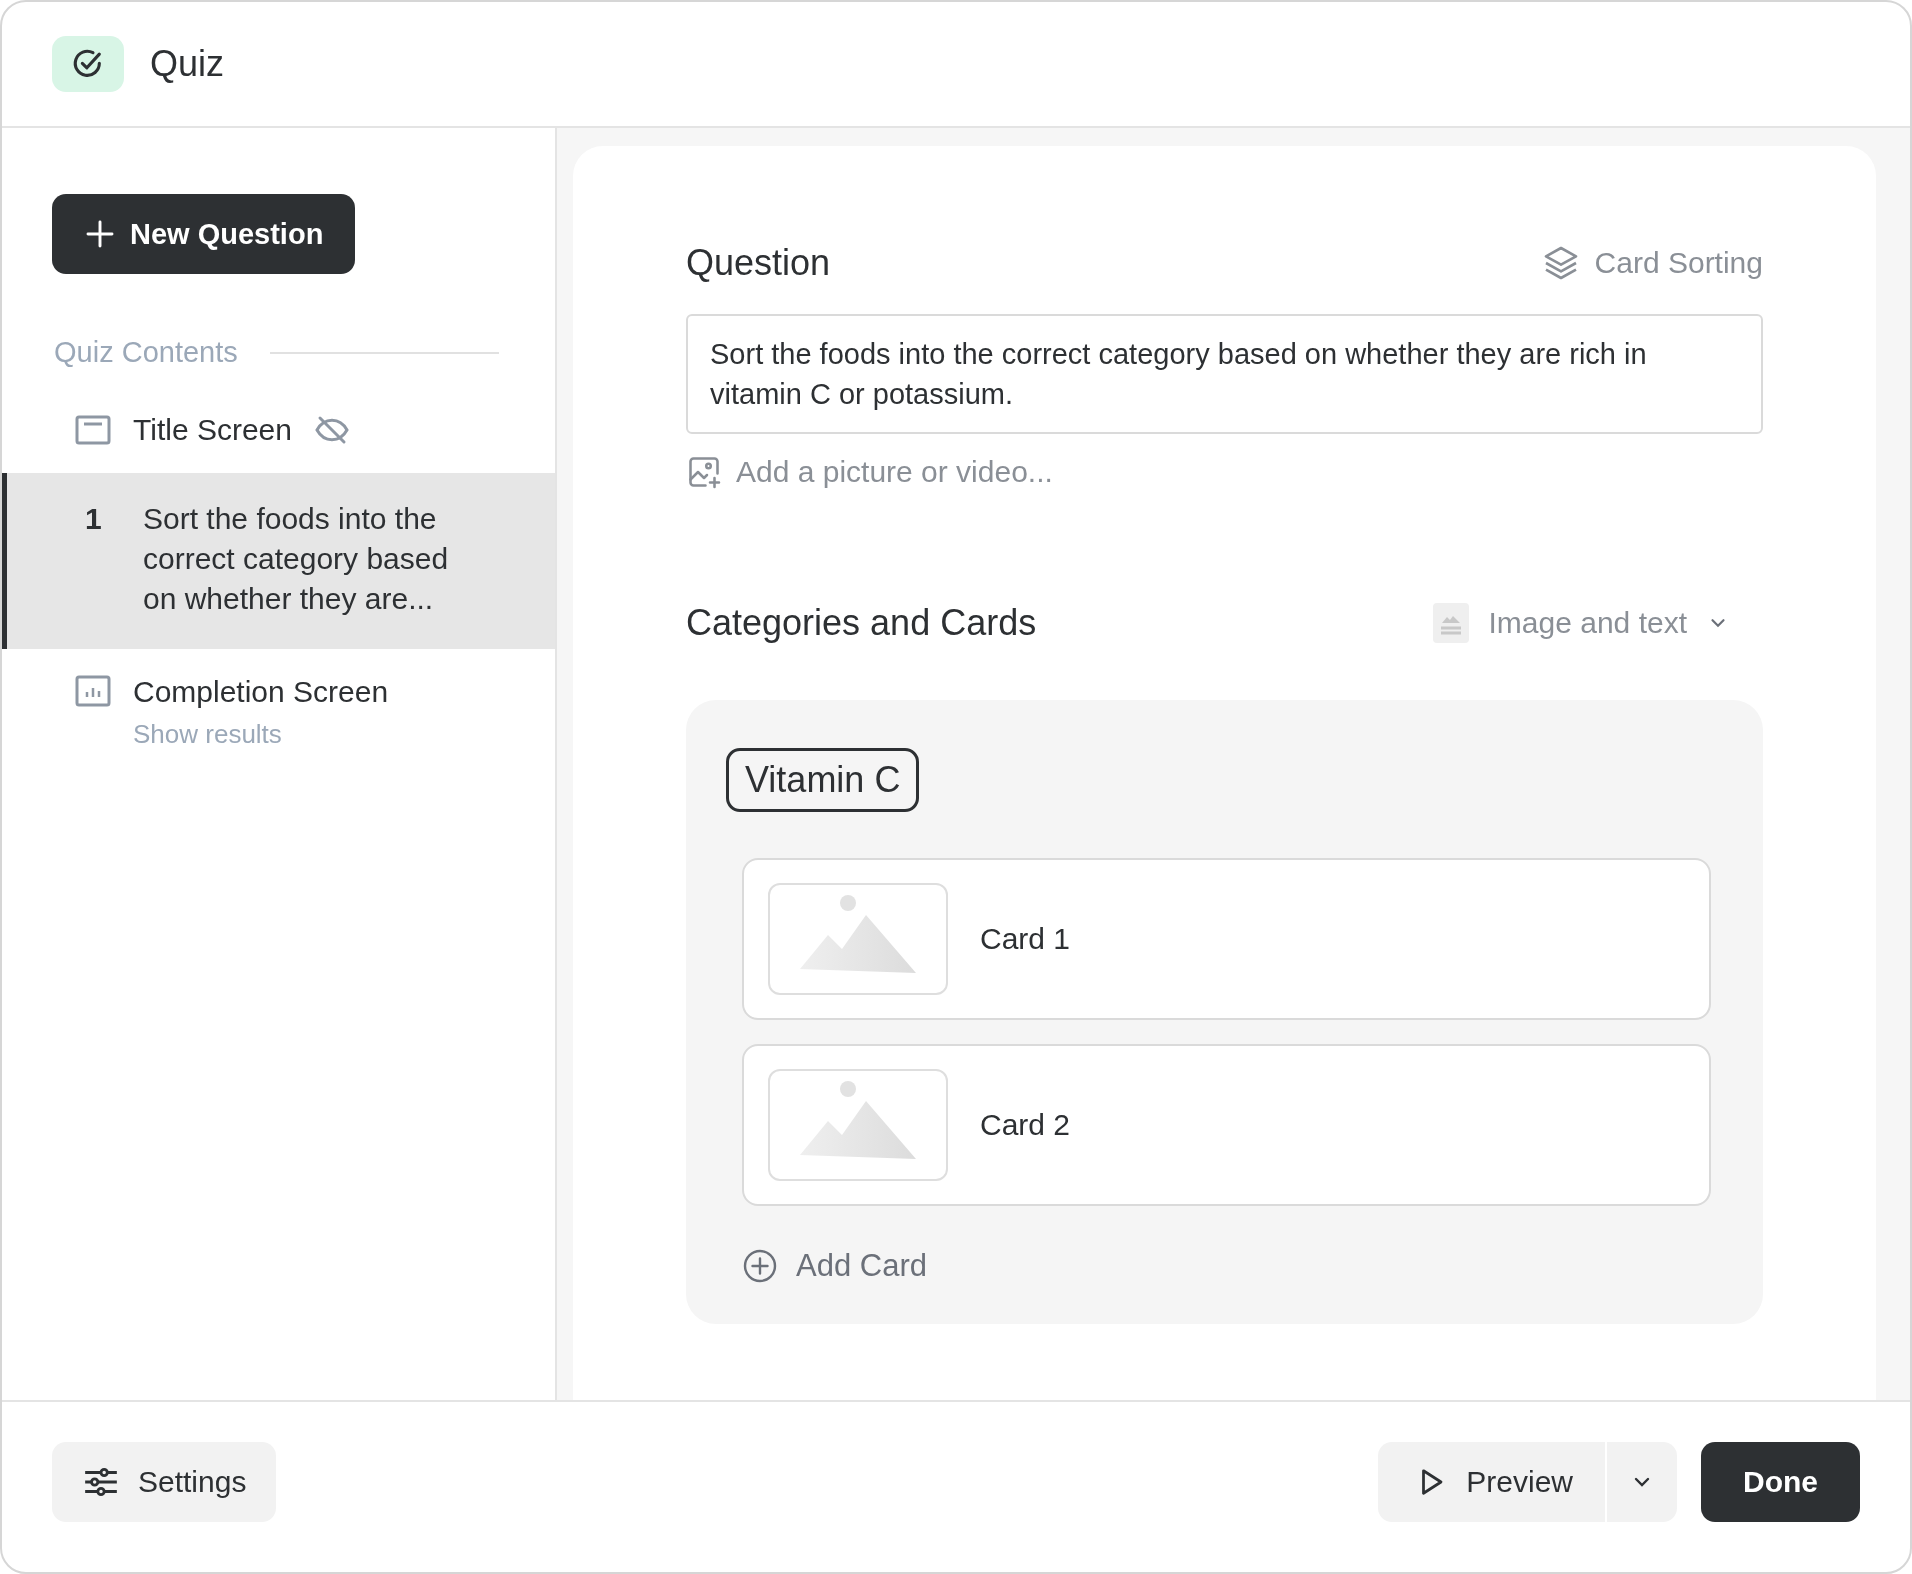 This screenshot has width=1912, height=1574. What do you see at coordinates (758, 263) in the screenshot?
I see `section-heading: Question` at bounding box center [758, 263].